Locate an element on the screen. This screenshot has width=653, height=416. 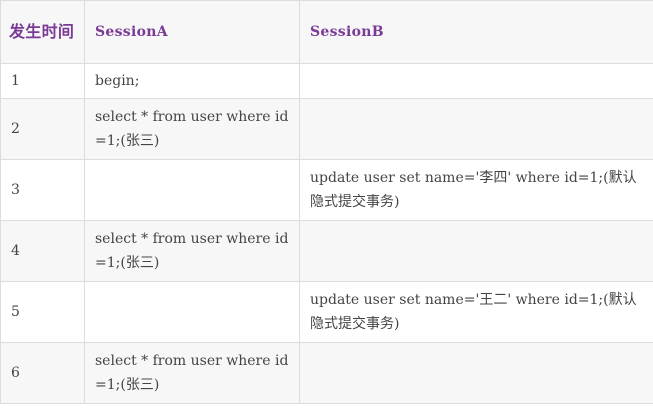
header-session-a: SessionA is located at coordinates (192, 32).